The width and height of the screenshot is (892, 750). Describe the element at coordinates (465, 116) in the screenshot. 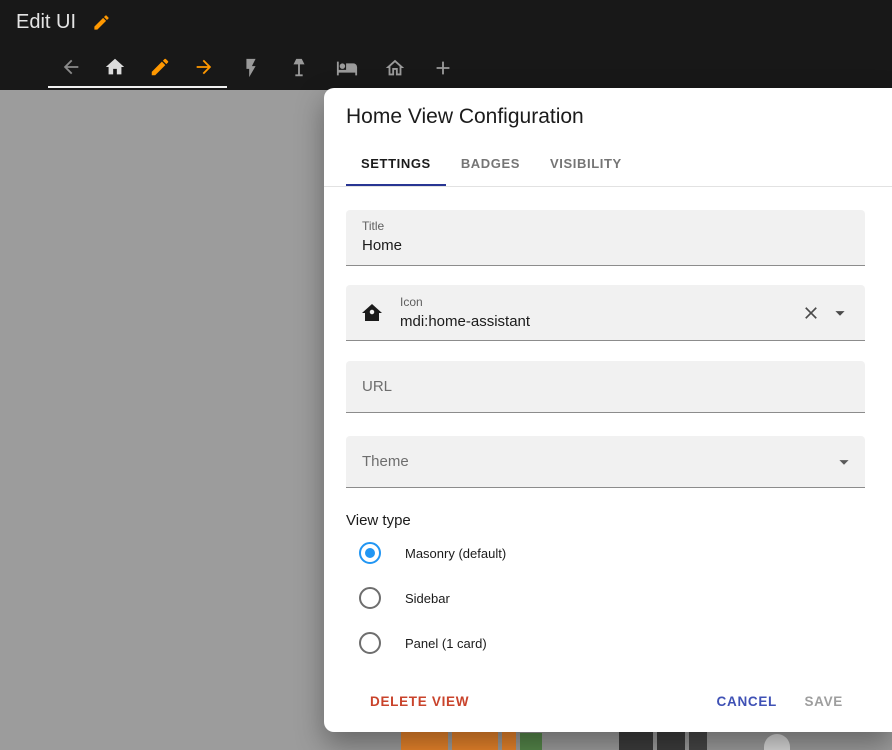

I see `dialog-title: Home View Configuration` at that location.